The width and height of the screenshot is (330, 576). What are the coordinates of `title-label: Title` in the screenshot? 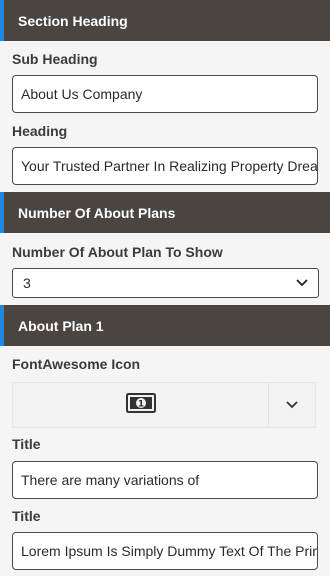 It's located at (26, 444).